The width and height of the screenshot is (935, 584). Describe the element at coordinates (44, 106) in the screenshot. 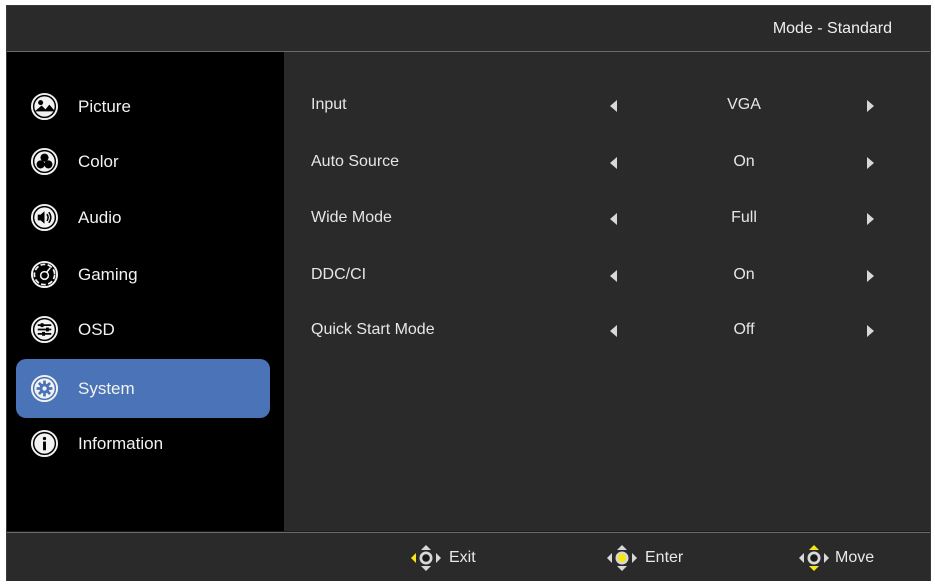

I see `picture-icon` at that location.